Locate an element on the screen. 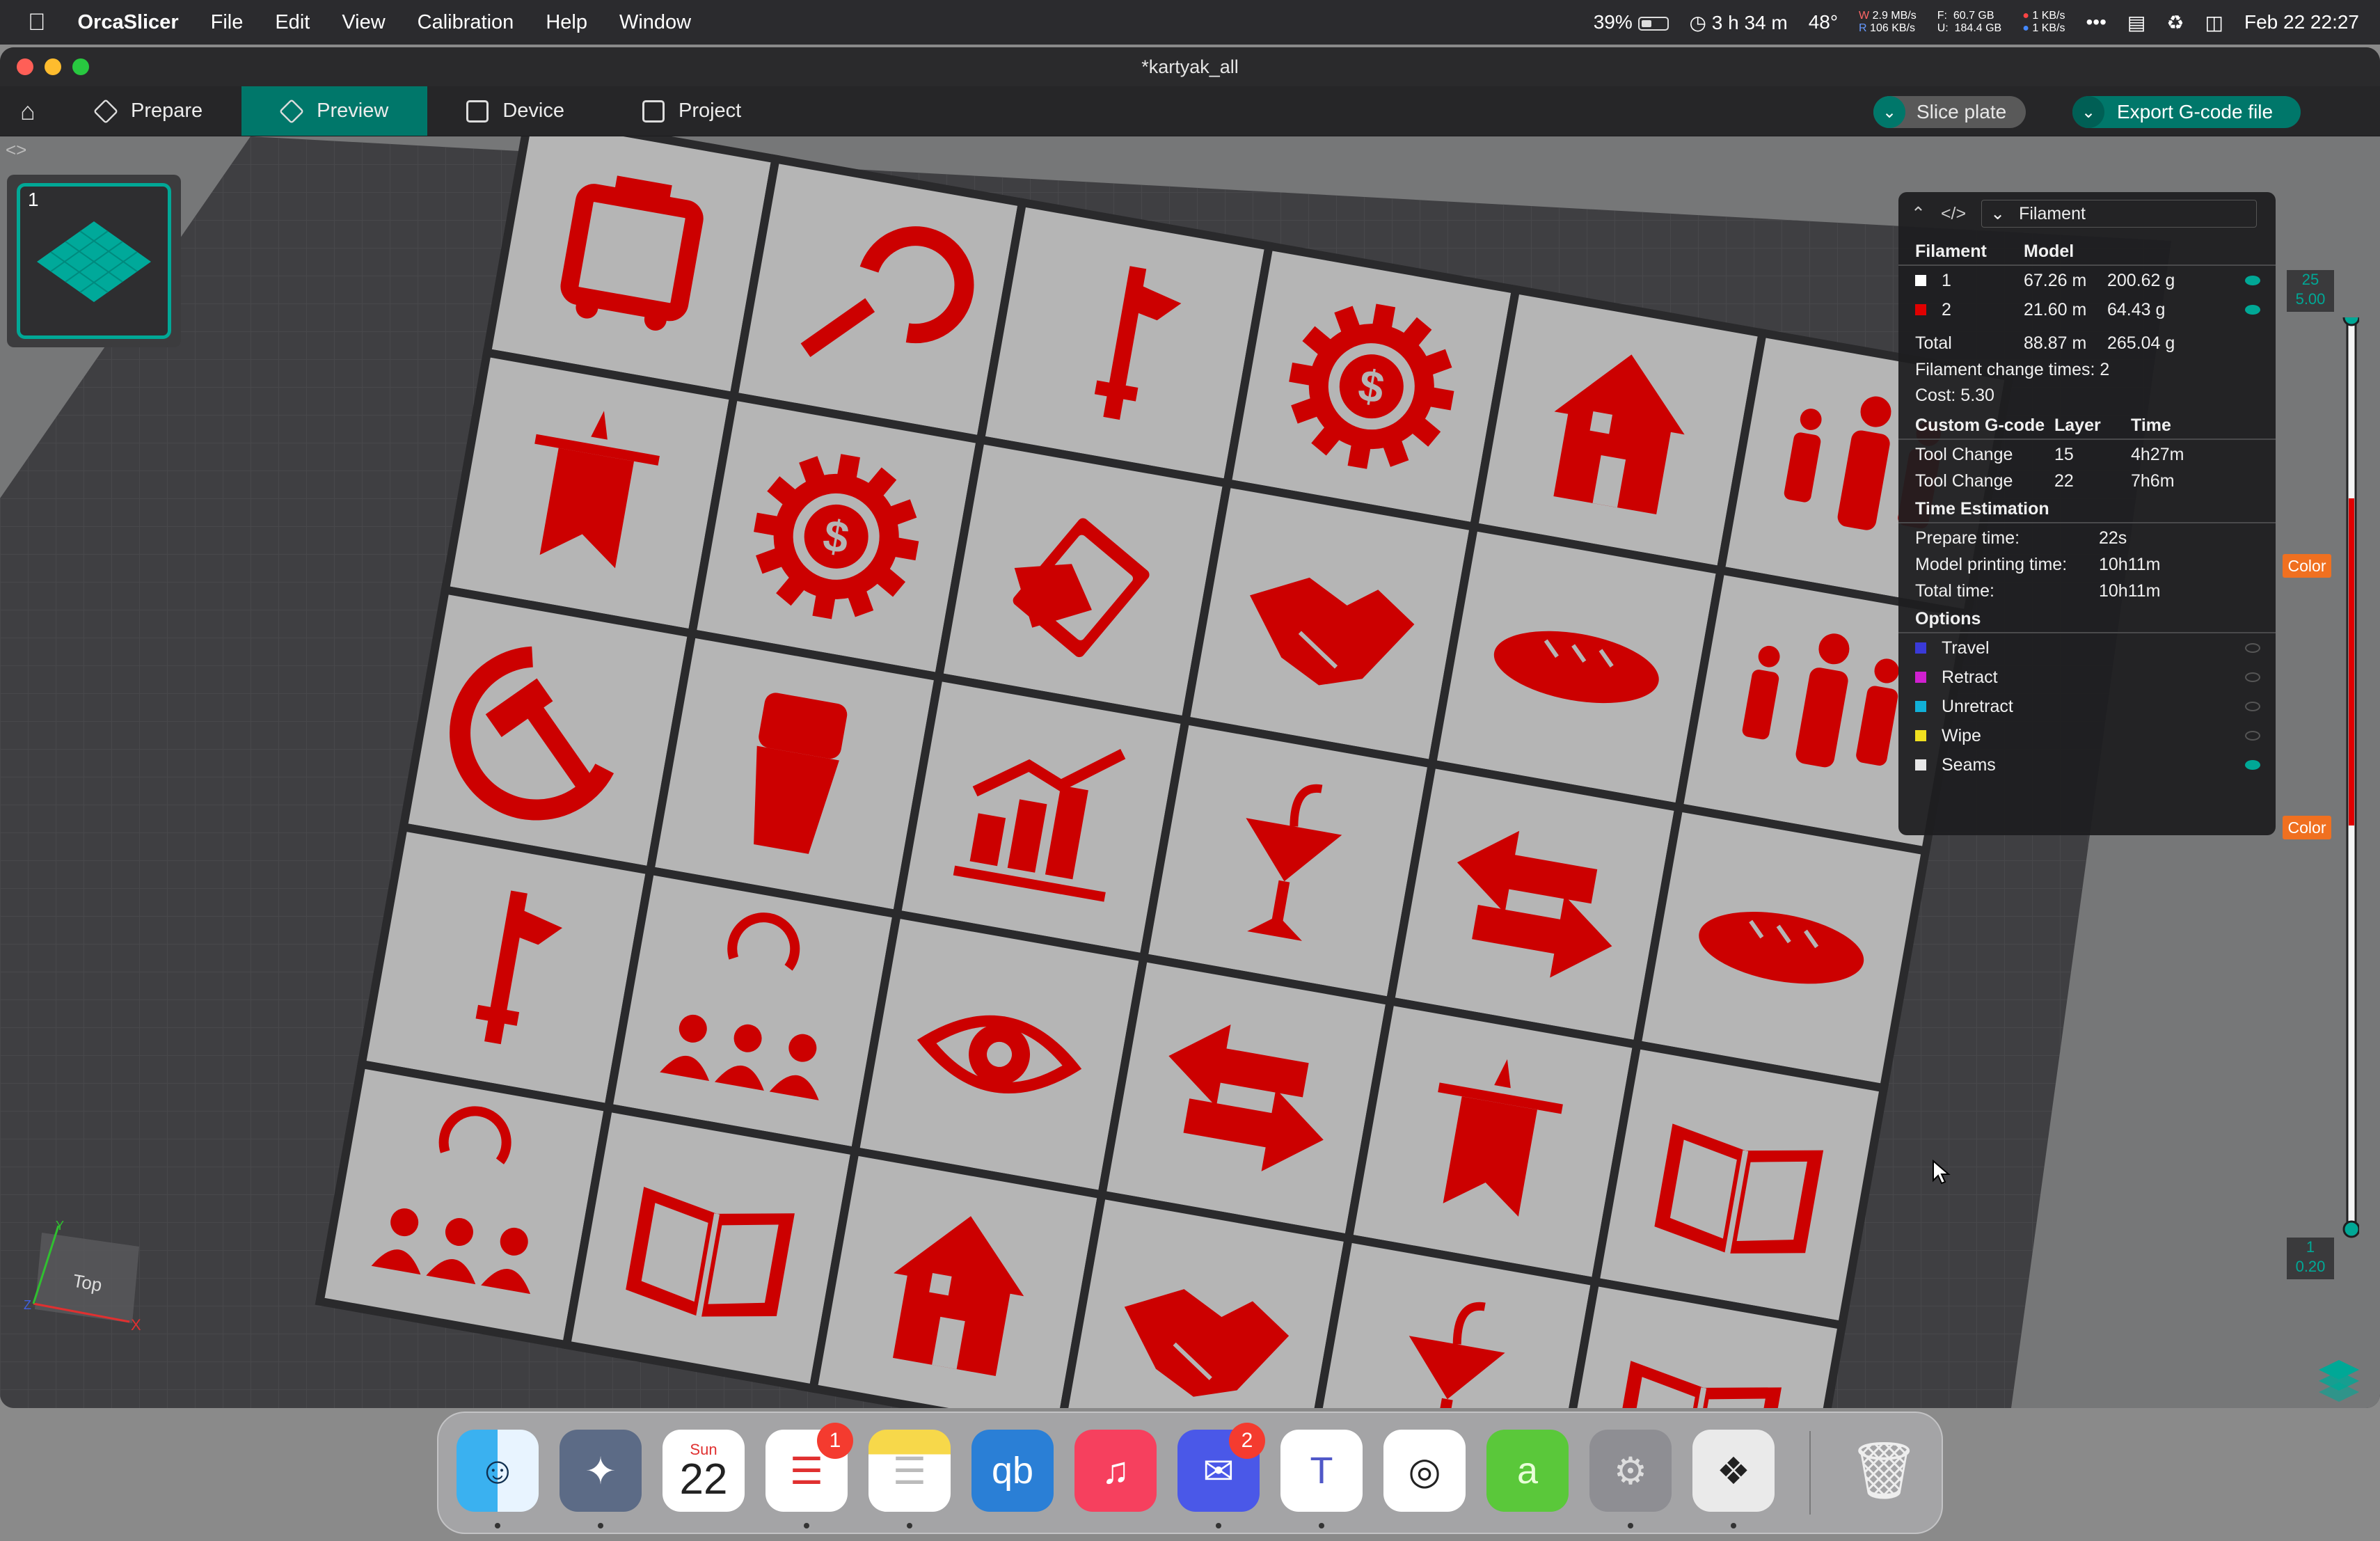 This screenshot has height=1541, width=2380. battery-toggle-icon: ◫ is located at coordinates (2214, 22).